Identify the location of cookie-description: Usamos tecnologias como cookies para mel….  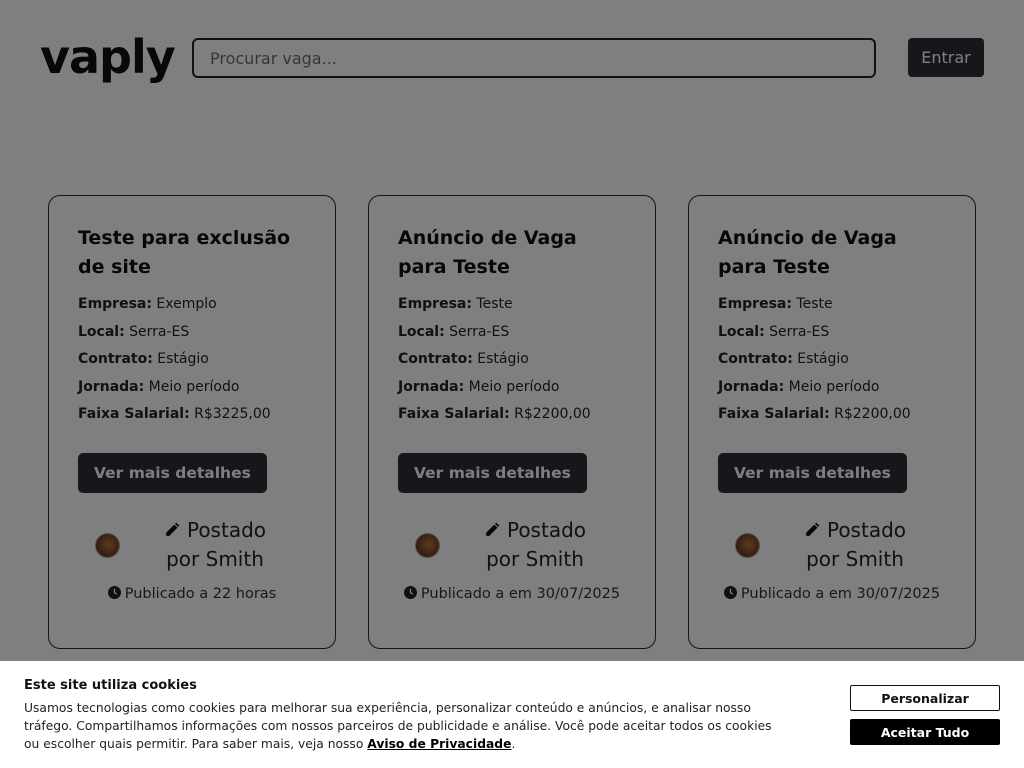
(399, 726).